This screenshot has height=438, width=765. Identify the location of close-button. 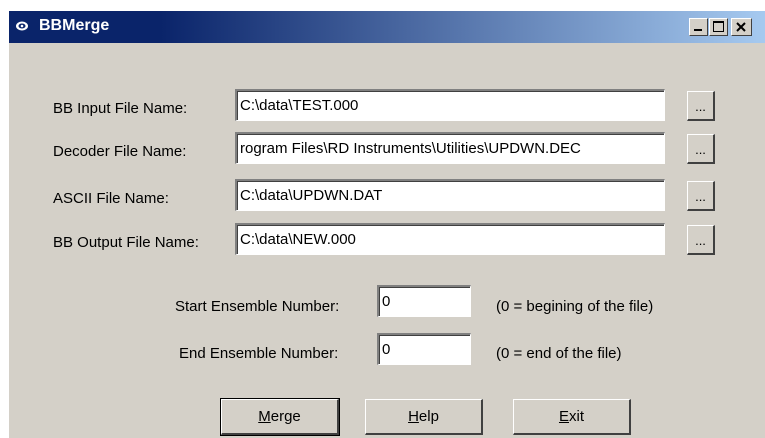
(741, 27).